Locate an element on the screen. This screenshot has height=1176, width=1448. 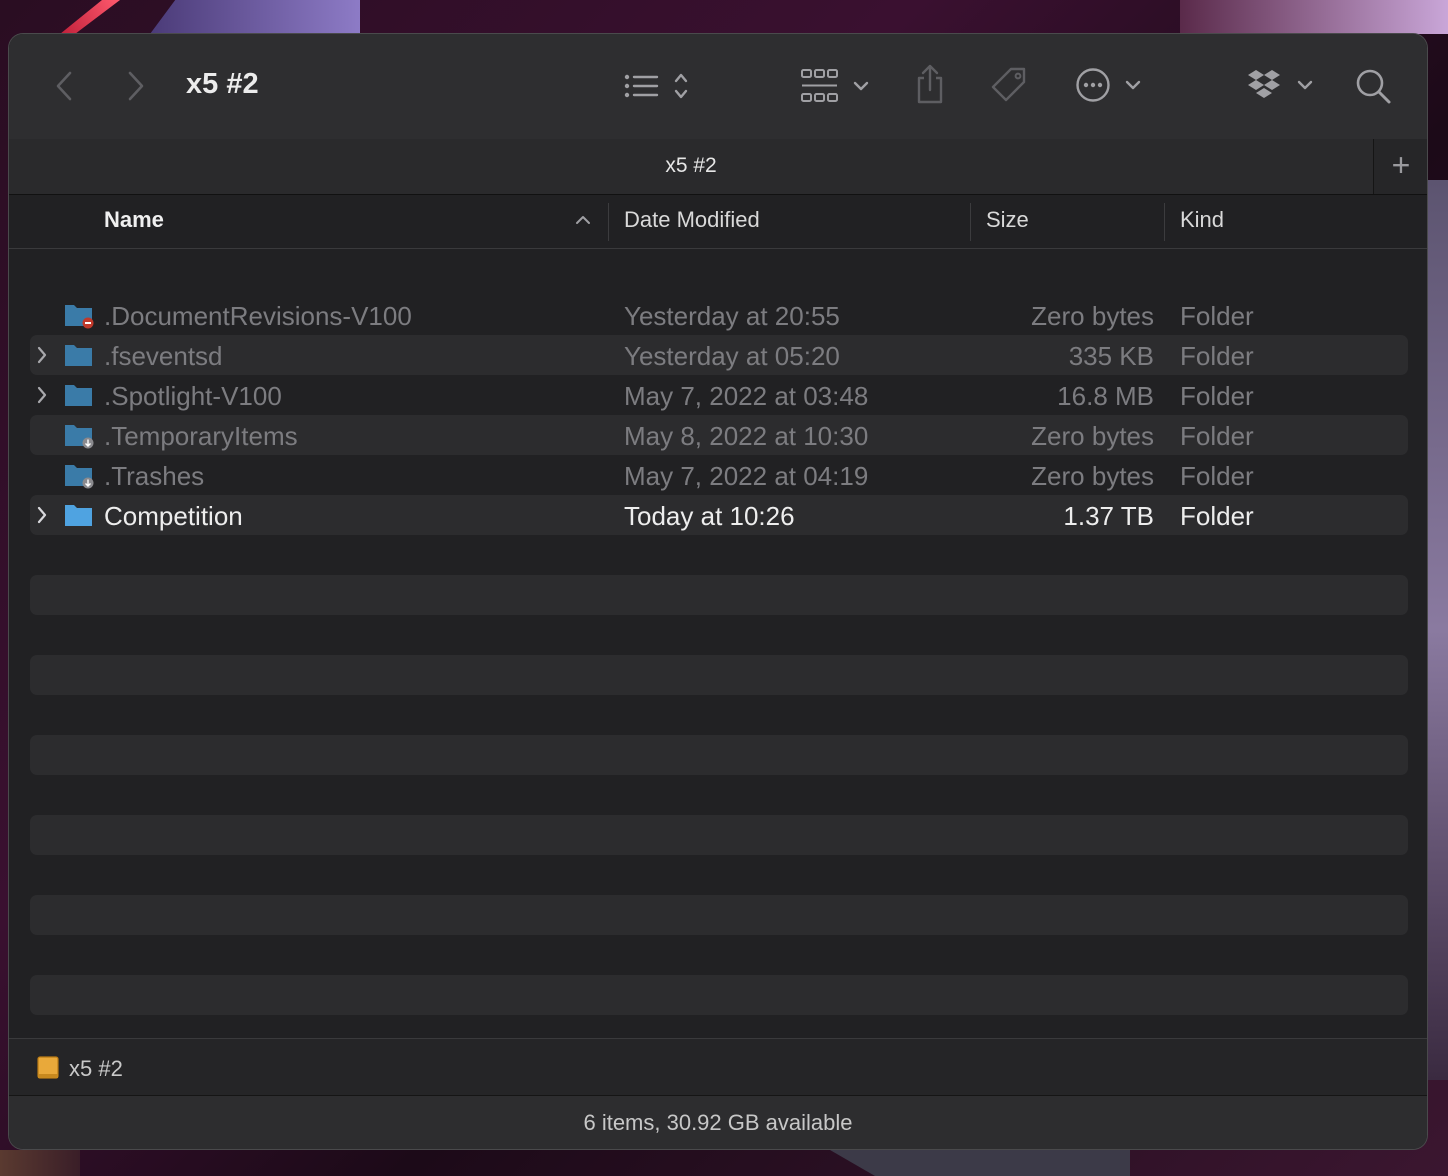
drive-icon is located at coordinates (48, 1070).